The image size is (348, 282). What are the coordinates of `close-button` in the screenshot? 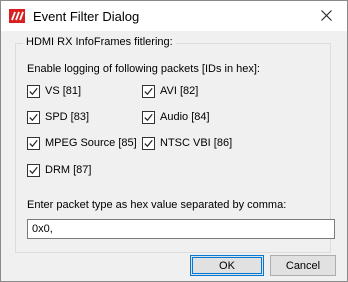 It's located at (327, 16).